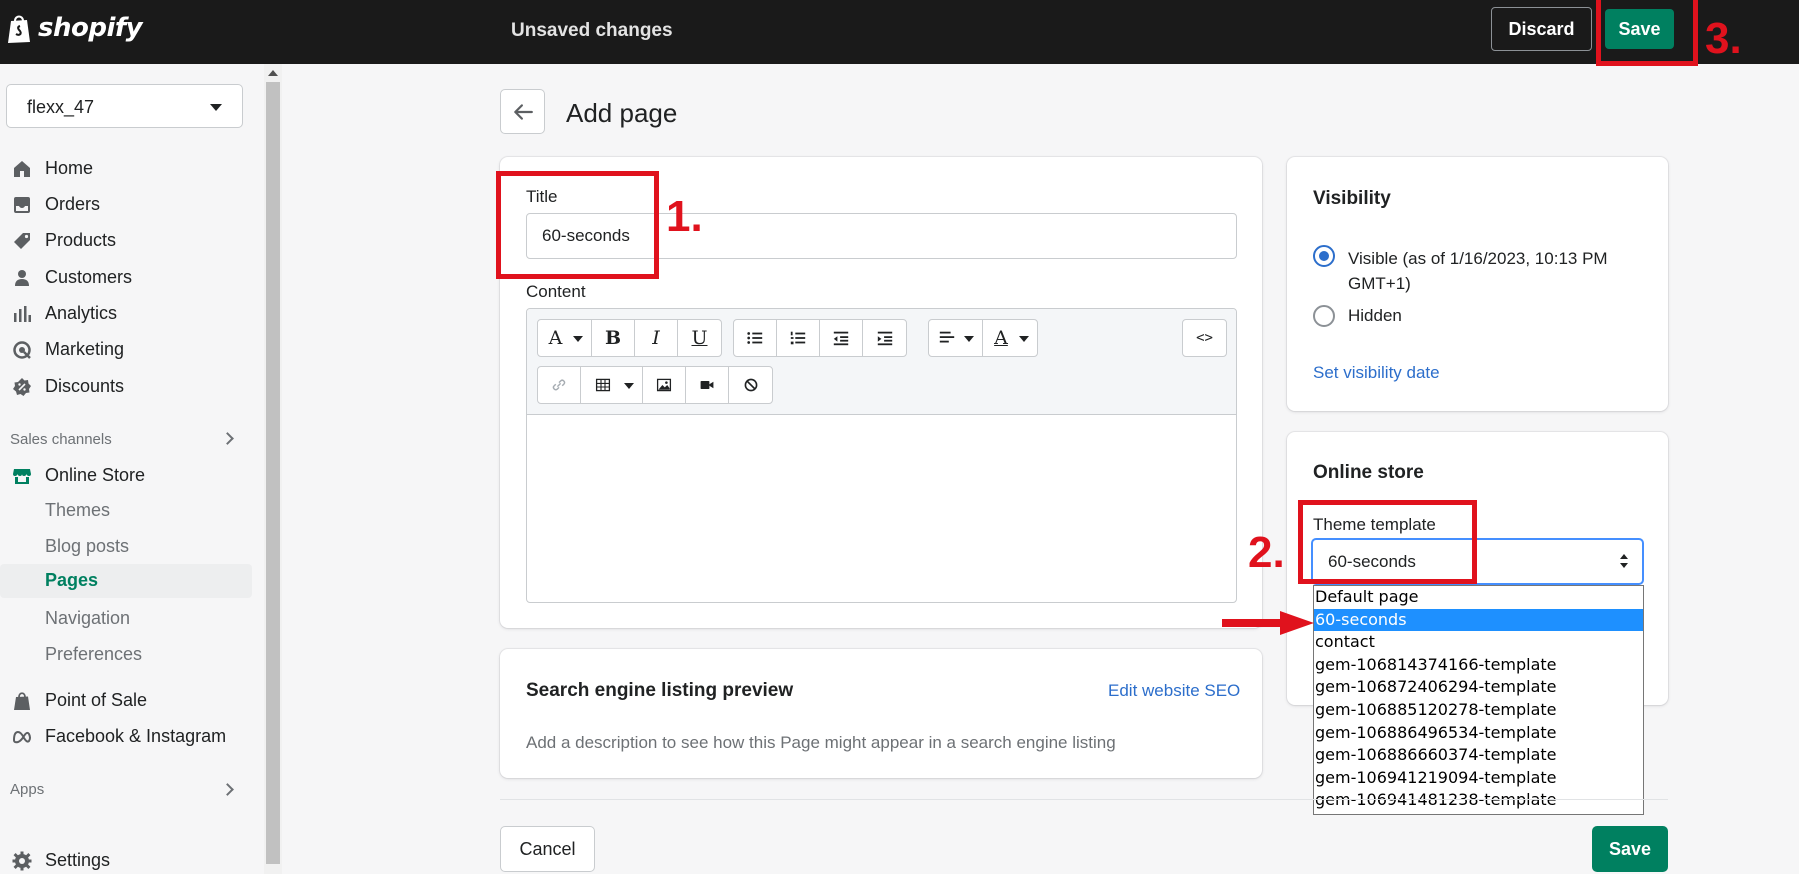 The height and width of the screenshot is (874, 1799). Describe the element at coordinates (1541, 29) in the screenshot. I see `discard-button: Discard` at that location.